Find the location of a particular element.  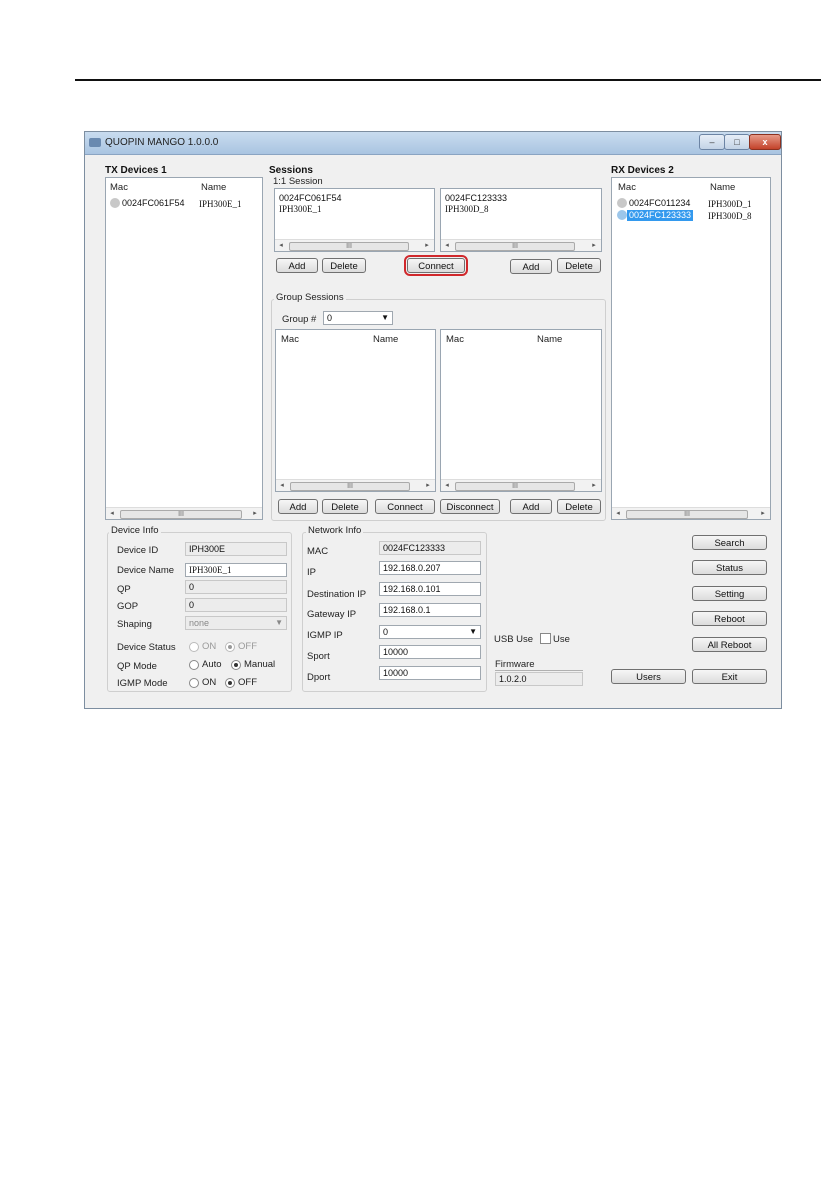

session-rx-list: 0024FC123333 IPH300D_8 ◂ III ▸ is located at coordinates (521, 220).